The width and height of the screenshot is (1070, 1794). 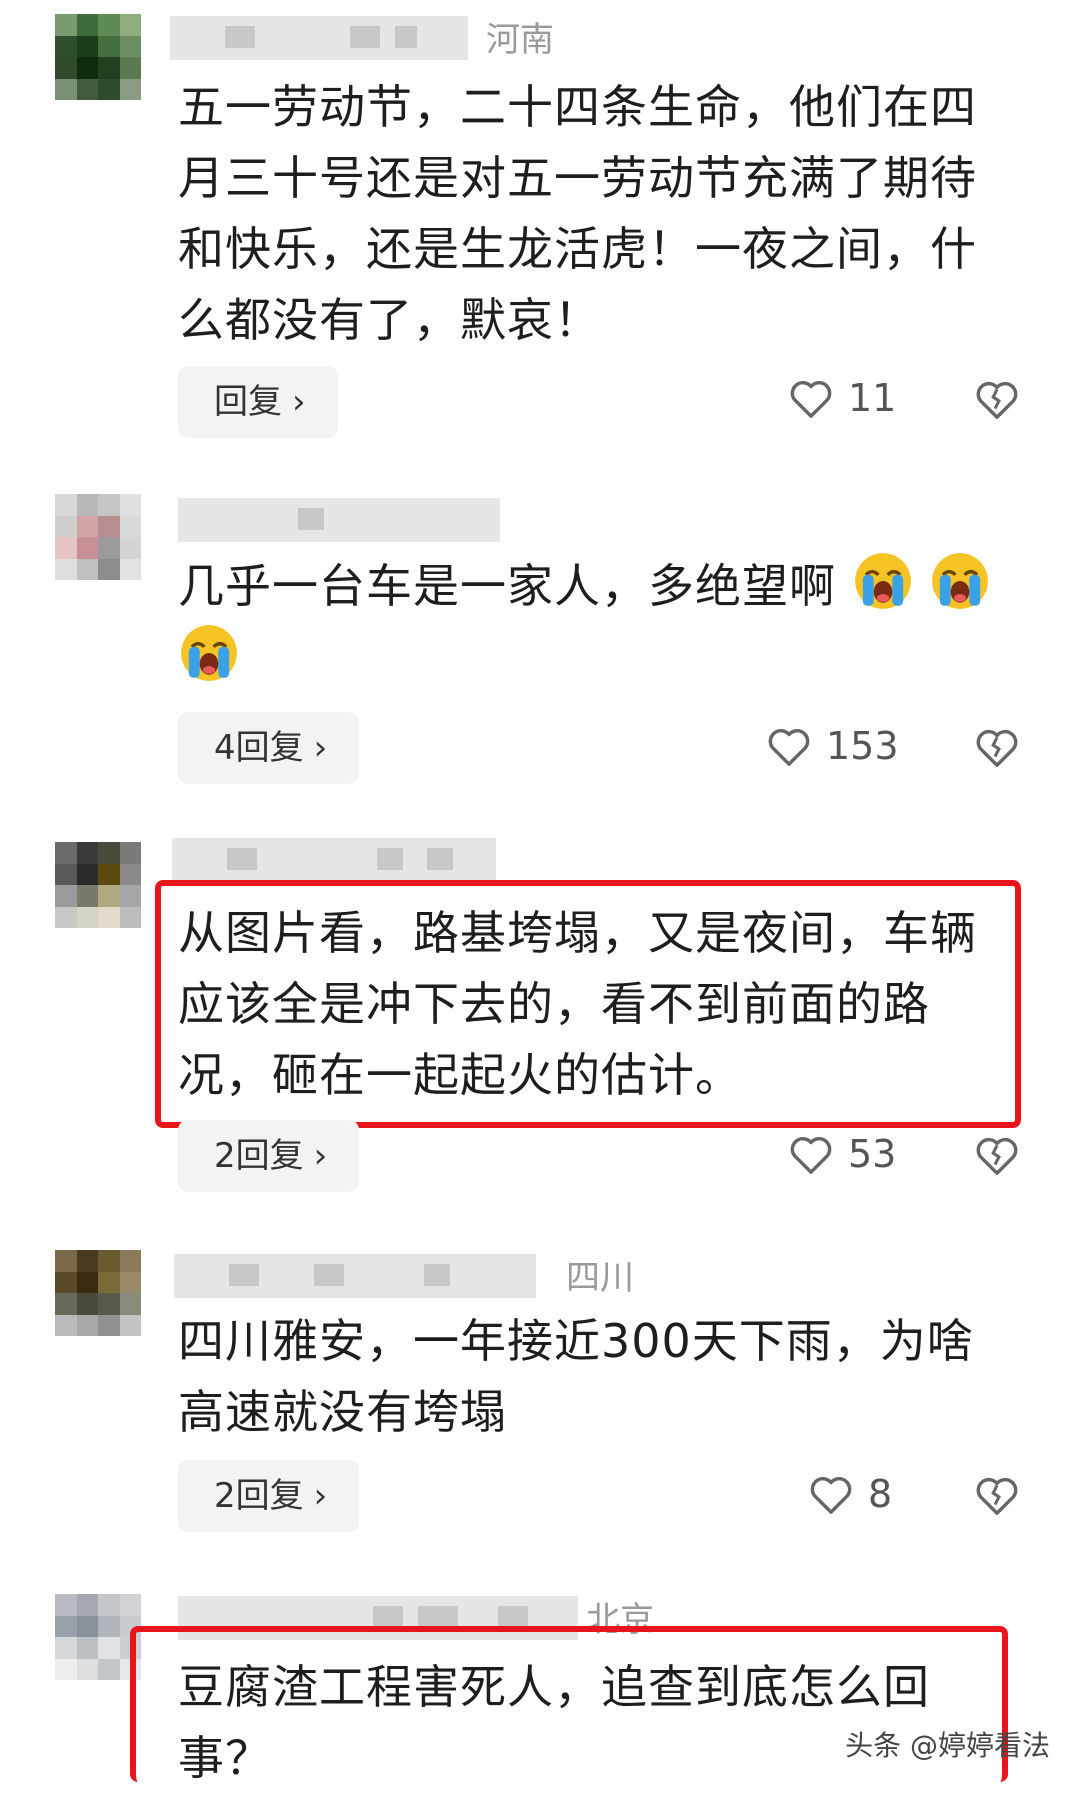 I want to click on like-button: 11, so click(x=842, y=398).